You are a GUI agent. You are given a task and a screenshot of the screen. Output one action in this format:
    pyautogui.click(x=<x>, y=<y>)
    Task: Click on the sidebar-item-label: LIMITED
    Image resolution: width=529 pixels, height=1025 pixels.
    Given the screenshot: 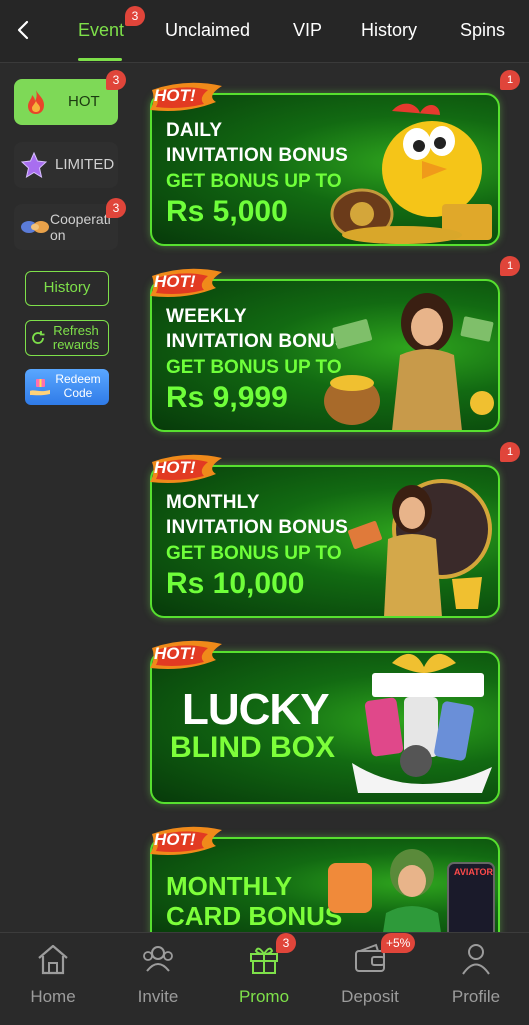 What is the action you would take?
    pyautogui.click(x=85, y=164)
    